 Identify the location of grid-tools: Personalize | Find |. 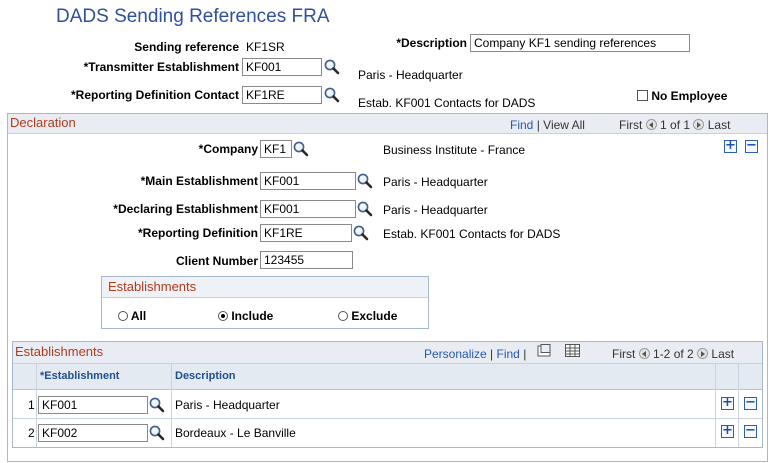
(475, 354).